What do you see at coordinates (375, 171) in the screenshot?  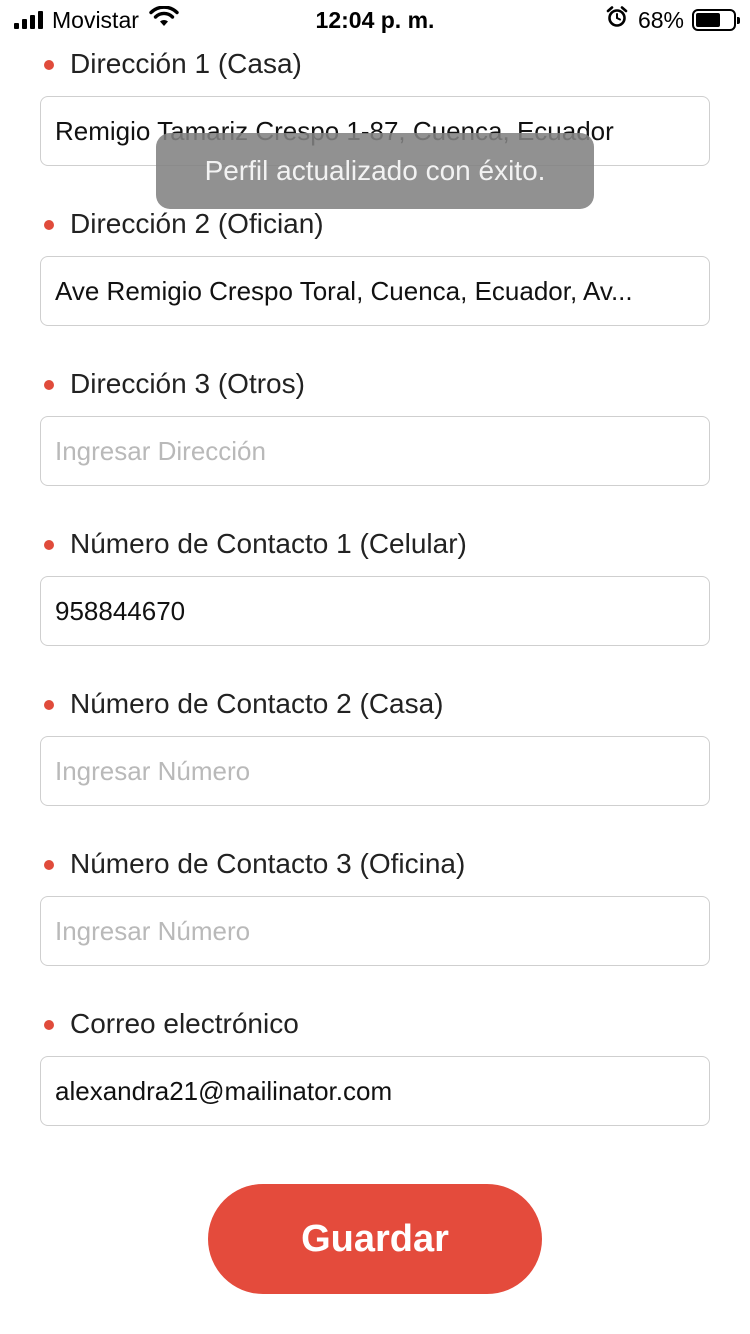 I see `success-toast: Perfil actualizado con éxito.` at bounding box center [375, 171].